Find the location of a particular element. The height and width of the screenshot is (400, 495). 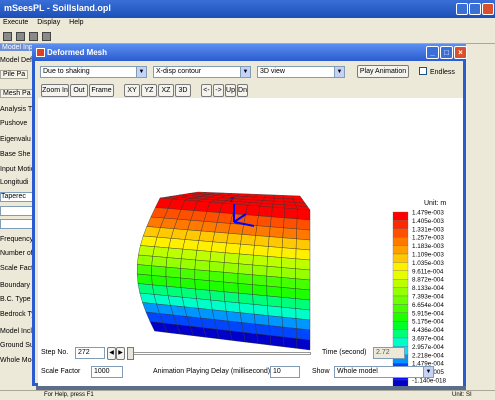

panel-item: Taperec is located at coordinates (17, 197).